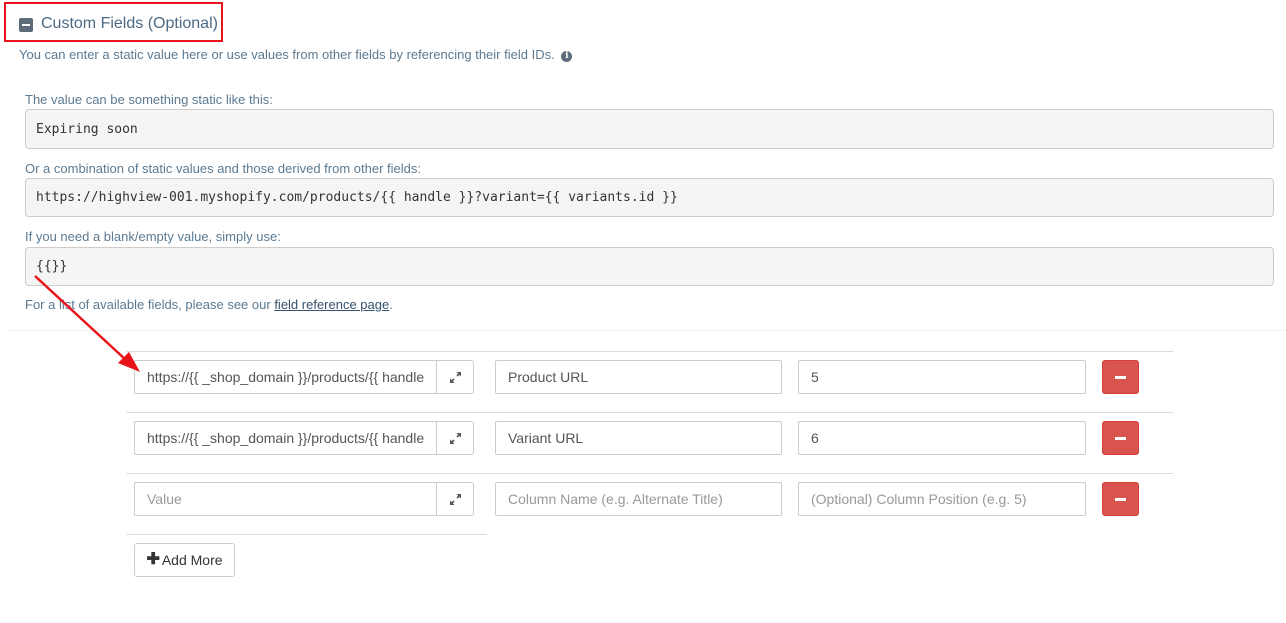  What do you see at coordinates (331, 304) in the screenshot?
I see `field-reference-link: field reference page` at bounding box center [331, 304].